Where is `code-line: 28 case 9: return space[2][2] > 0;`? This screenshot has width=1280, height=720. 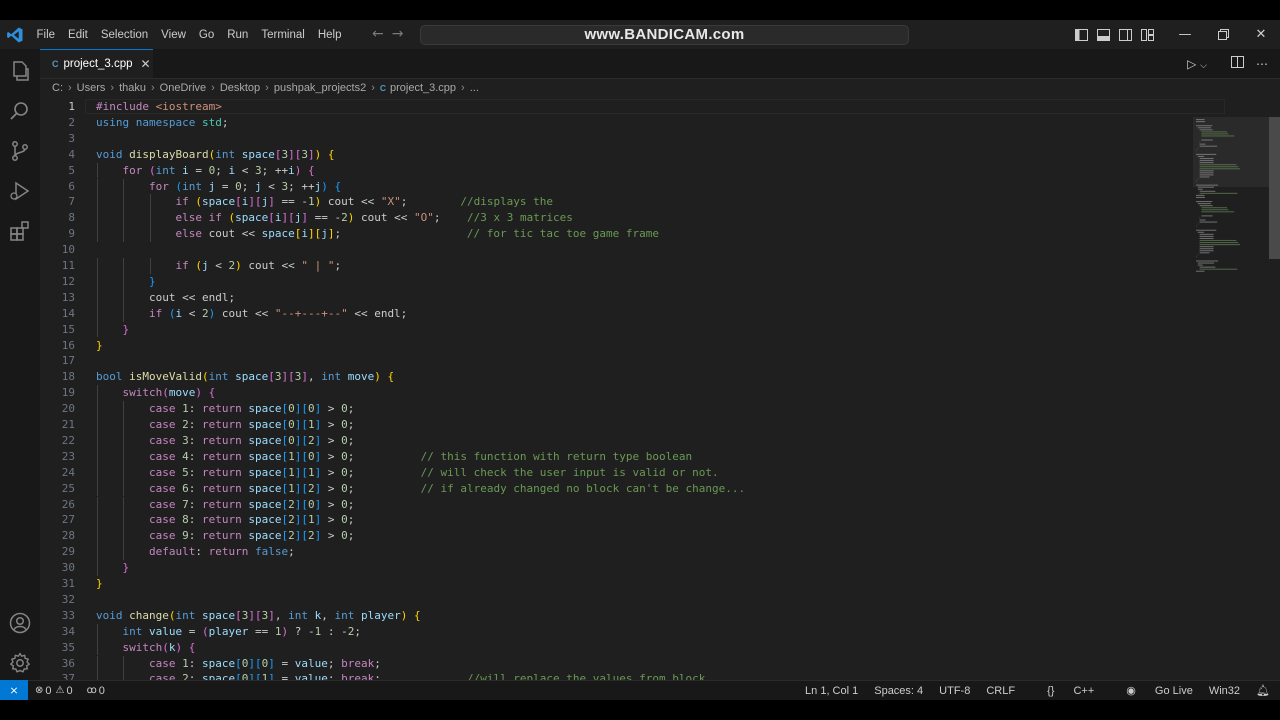 code-line: 28 case 9: return space[2][2] > 0; is located at coordinates (615, 536).